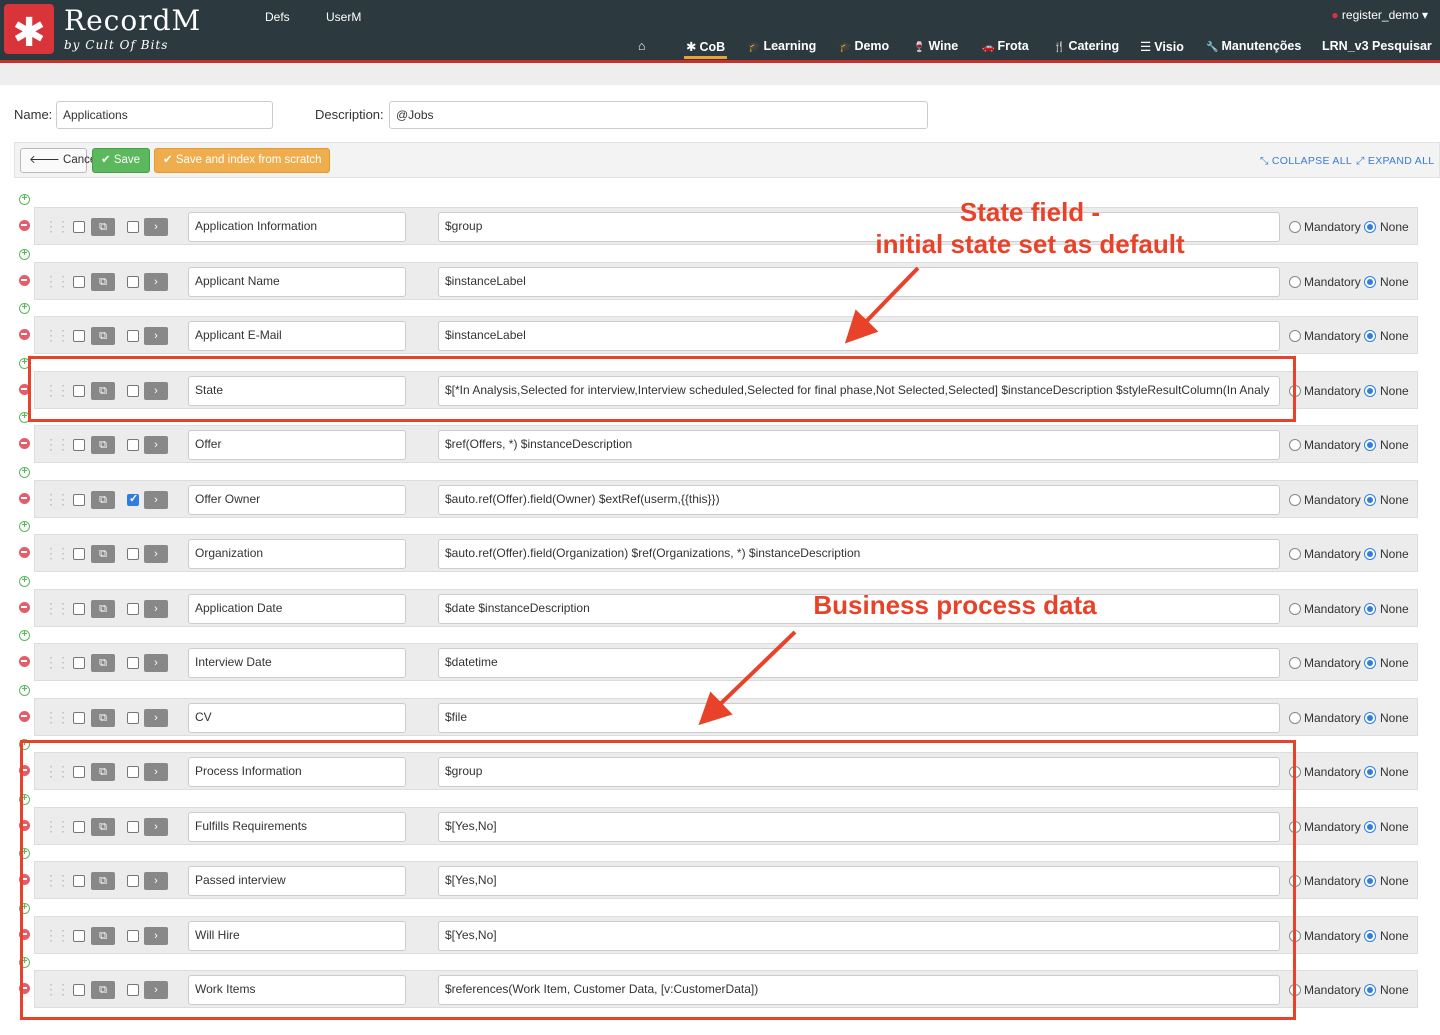 This screenshot has height=1035, width=1440. I want to click on nav-learning: 🎓 Learning, so click(782, 46).